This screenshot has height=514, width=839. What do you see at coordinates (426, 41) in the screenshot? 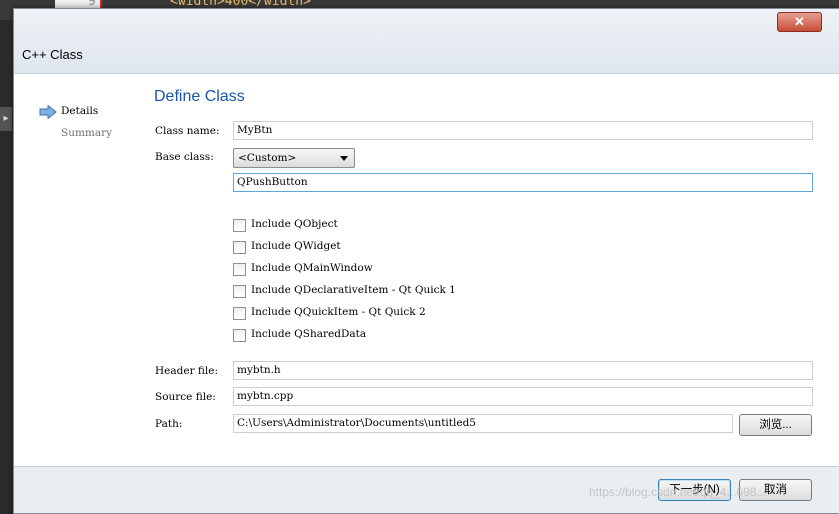
I see `title-bar: C++ Class ✕` at bounding box center [426, 41].